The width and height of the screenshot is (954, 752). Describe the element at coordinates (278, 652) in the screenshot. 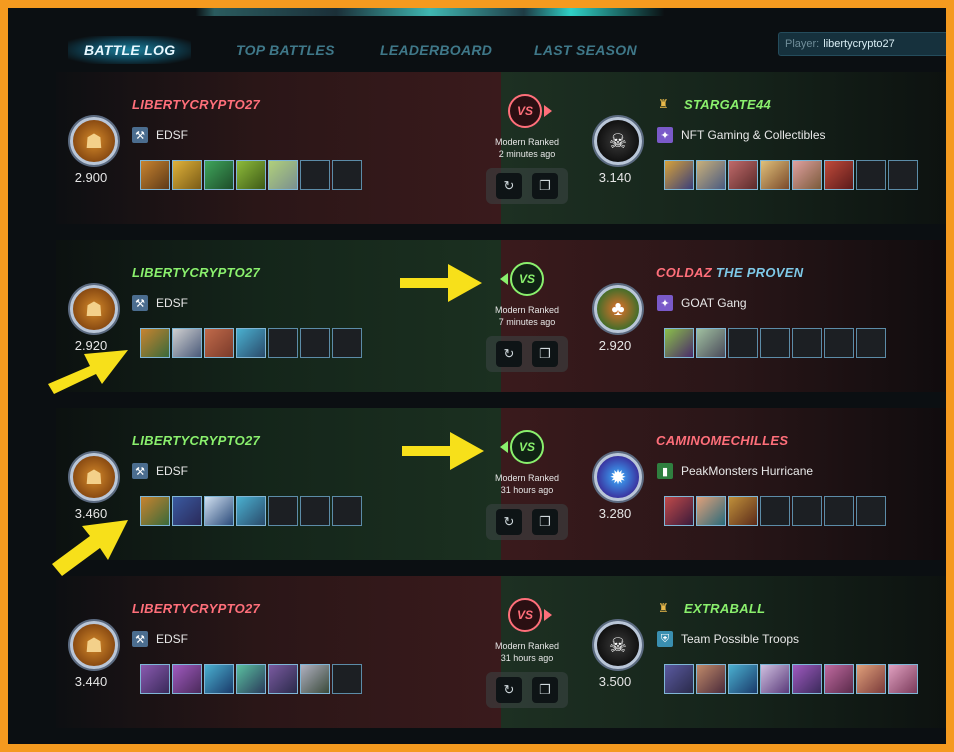

I see `player-side` at that location.